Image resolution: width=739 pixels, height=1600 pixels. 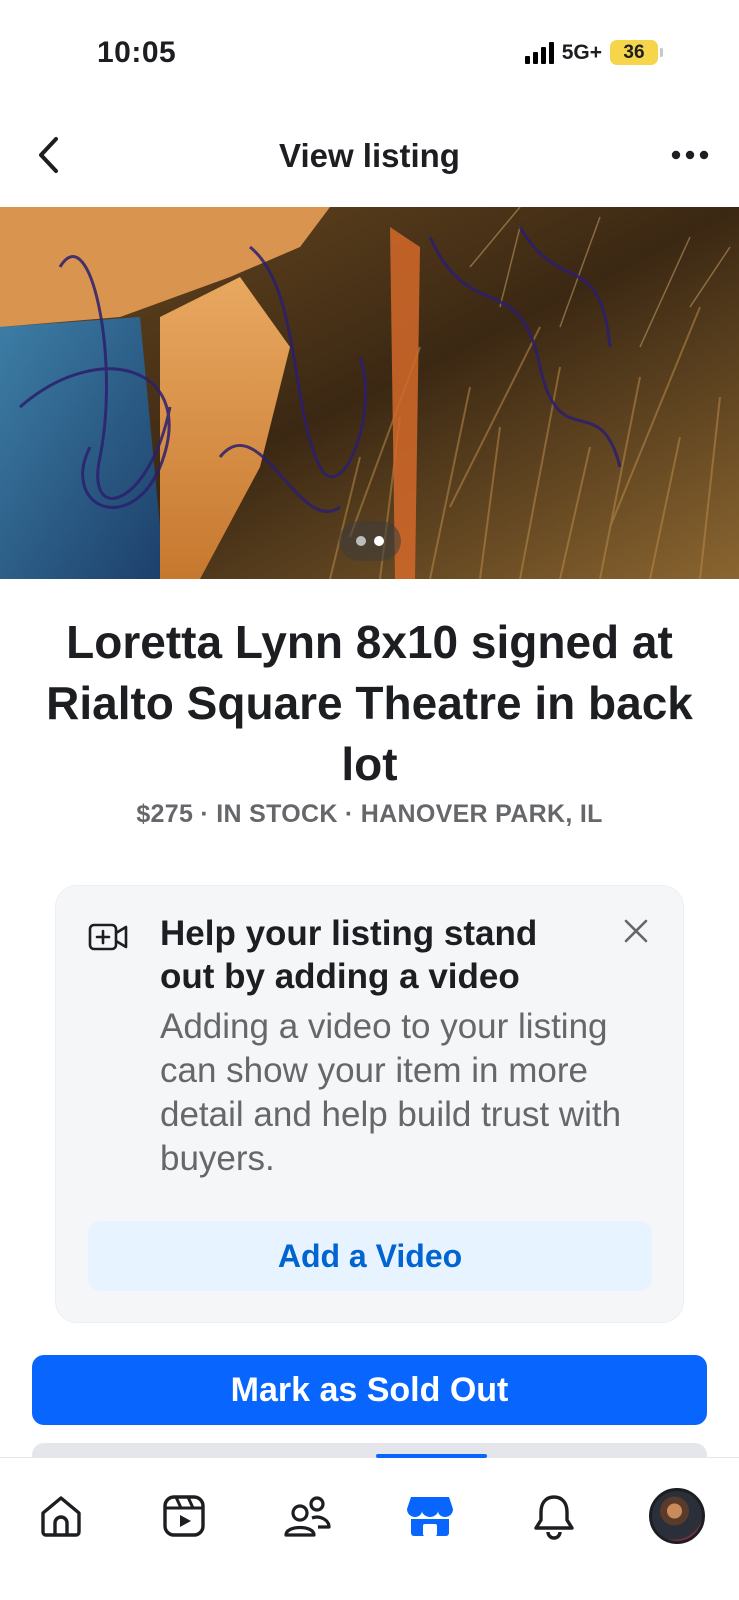 I want to click on add-video-icon, so click(x=108, y=937).